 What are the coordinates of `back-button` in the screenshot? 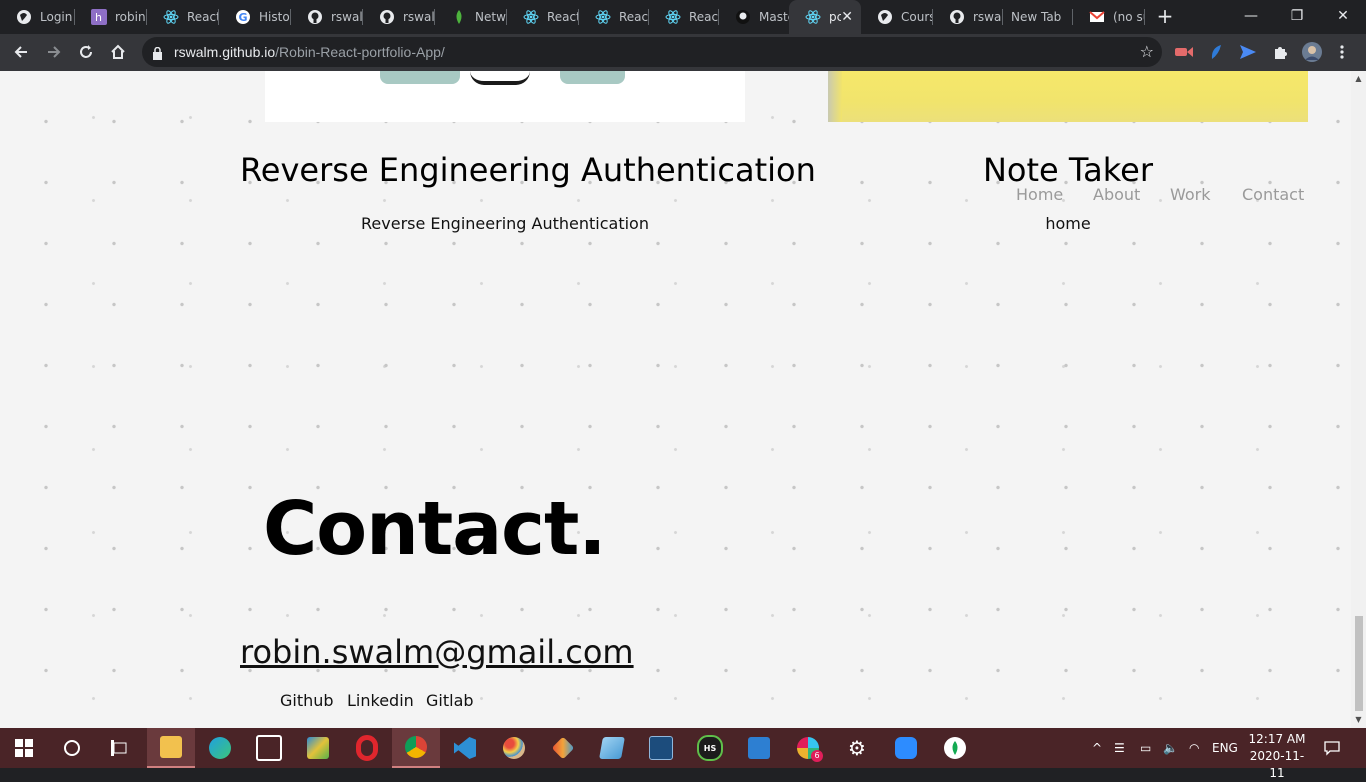 It's located at (21, 52).